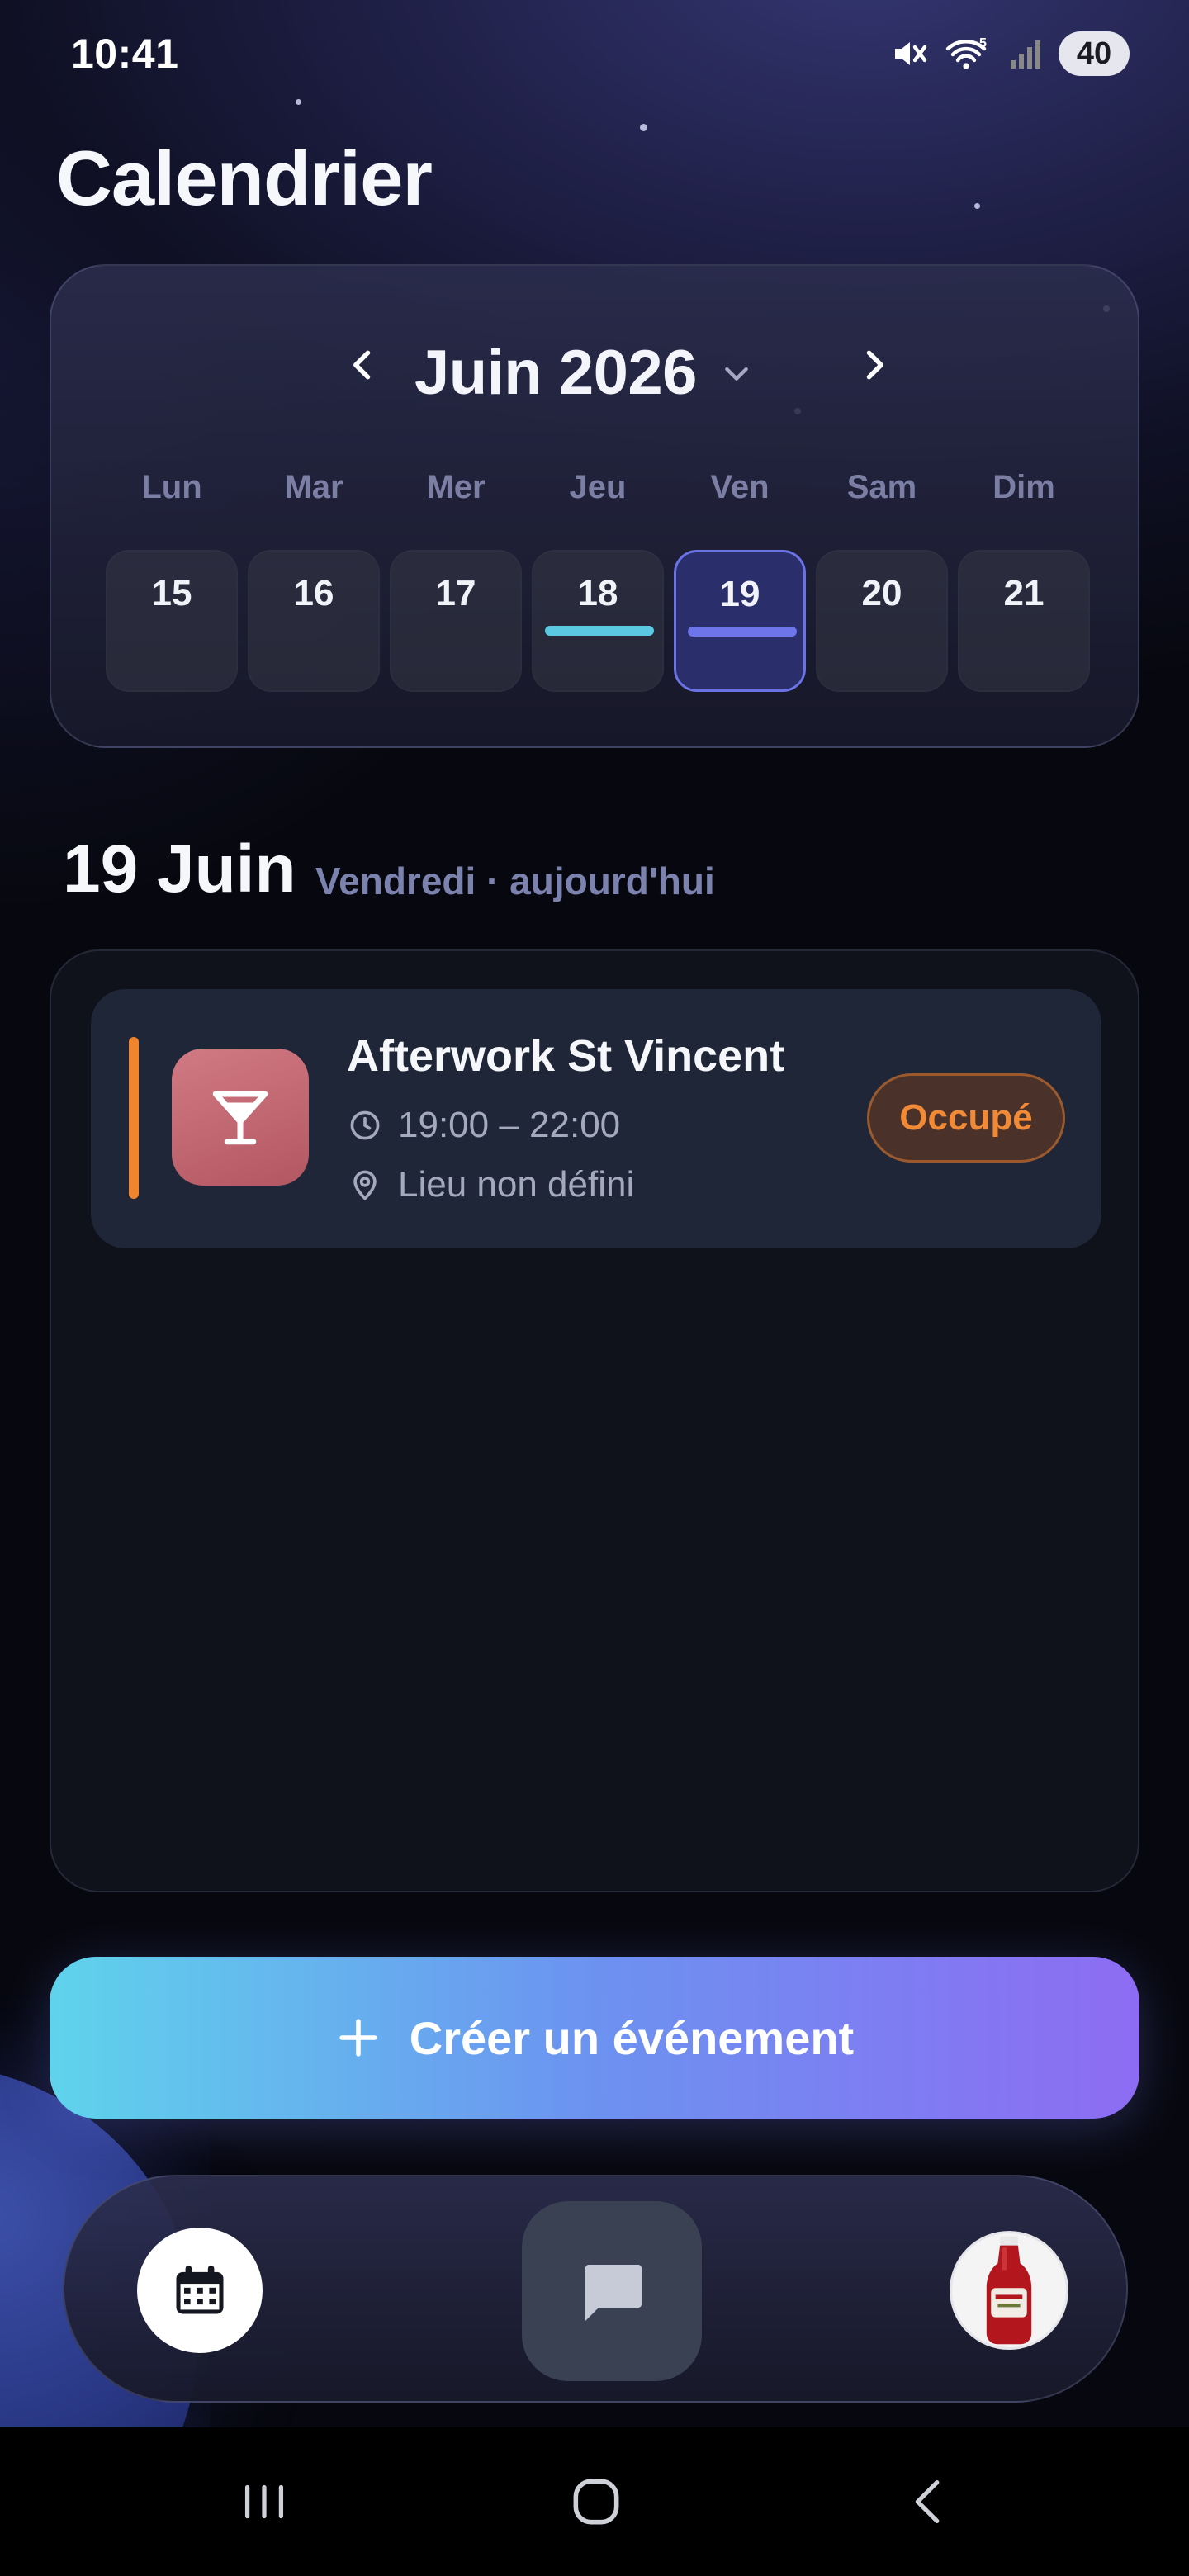 This screenshot has height=2576, width=1189. What do you see at coordinates (597, 593) in the screenshot?
I see `day-number: 18` at bounding box center [597, 593].